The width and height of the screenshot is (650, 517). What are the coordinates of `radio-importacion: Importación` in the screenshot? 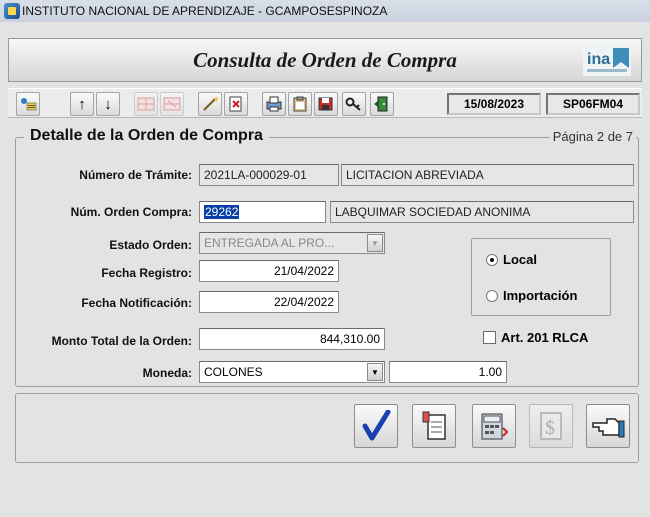 It's located at (531, 295).